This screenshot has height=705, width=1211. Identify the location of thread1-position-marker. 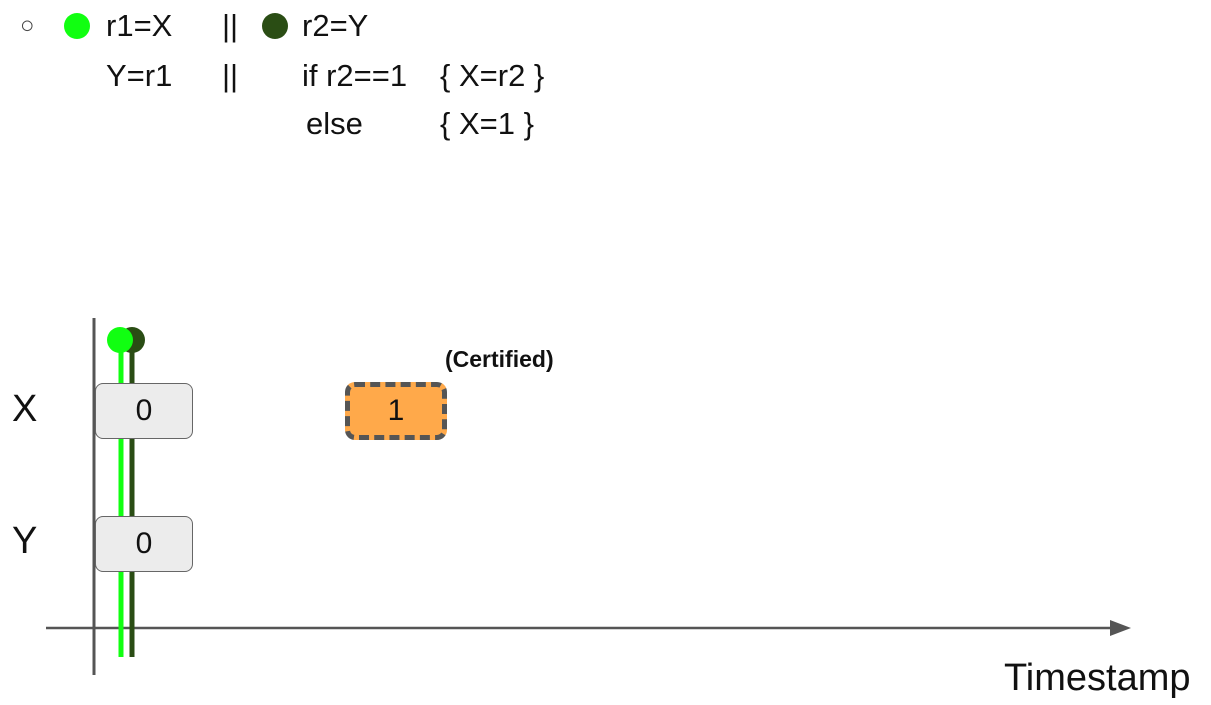
(120, 340).